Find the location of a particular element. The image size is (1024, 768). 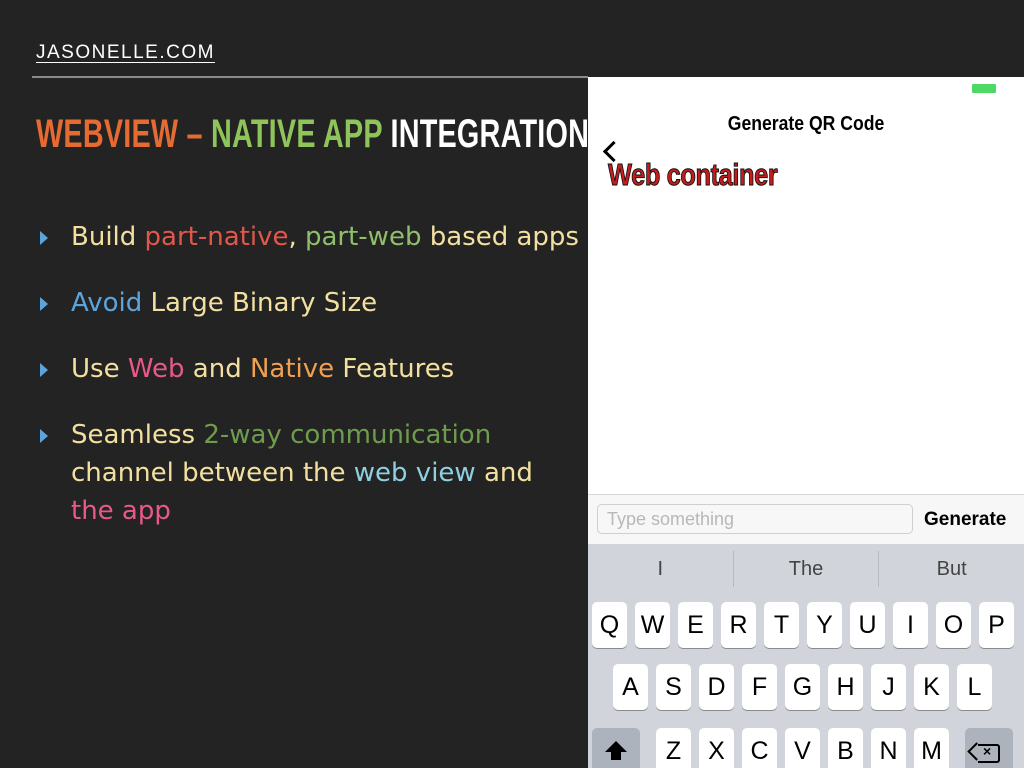

key-y: Y is located at coordinates (824, 625).